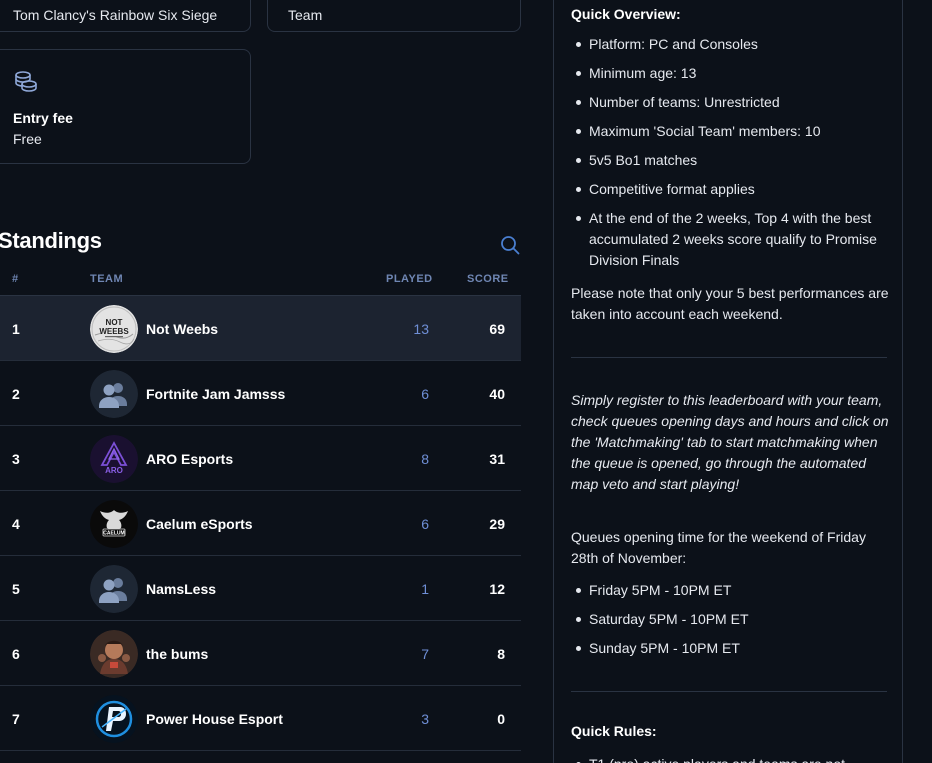 Image resolution: width=932 pixels, height=763 pixels. Describe the element at coordinates (425, 719) in the screenshot. I see `row-played: 3` at that location.